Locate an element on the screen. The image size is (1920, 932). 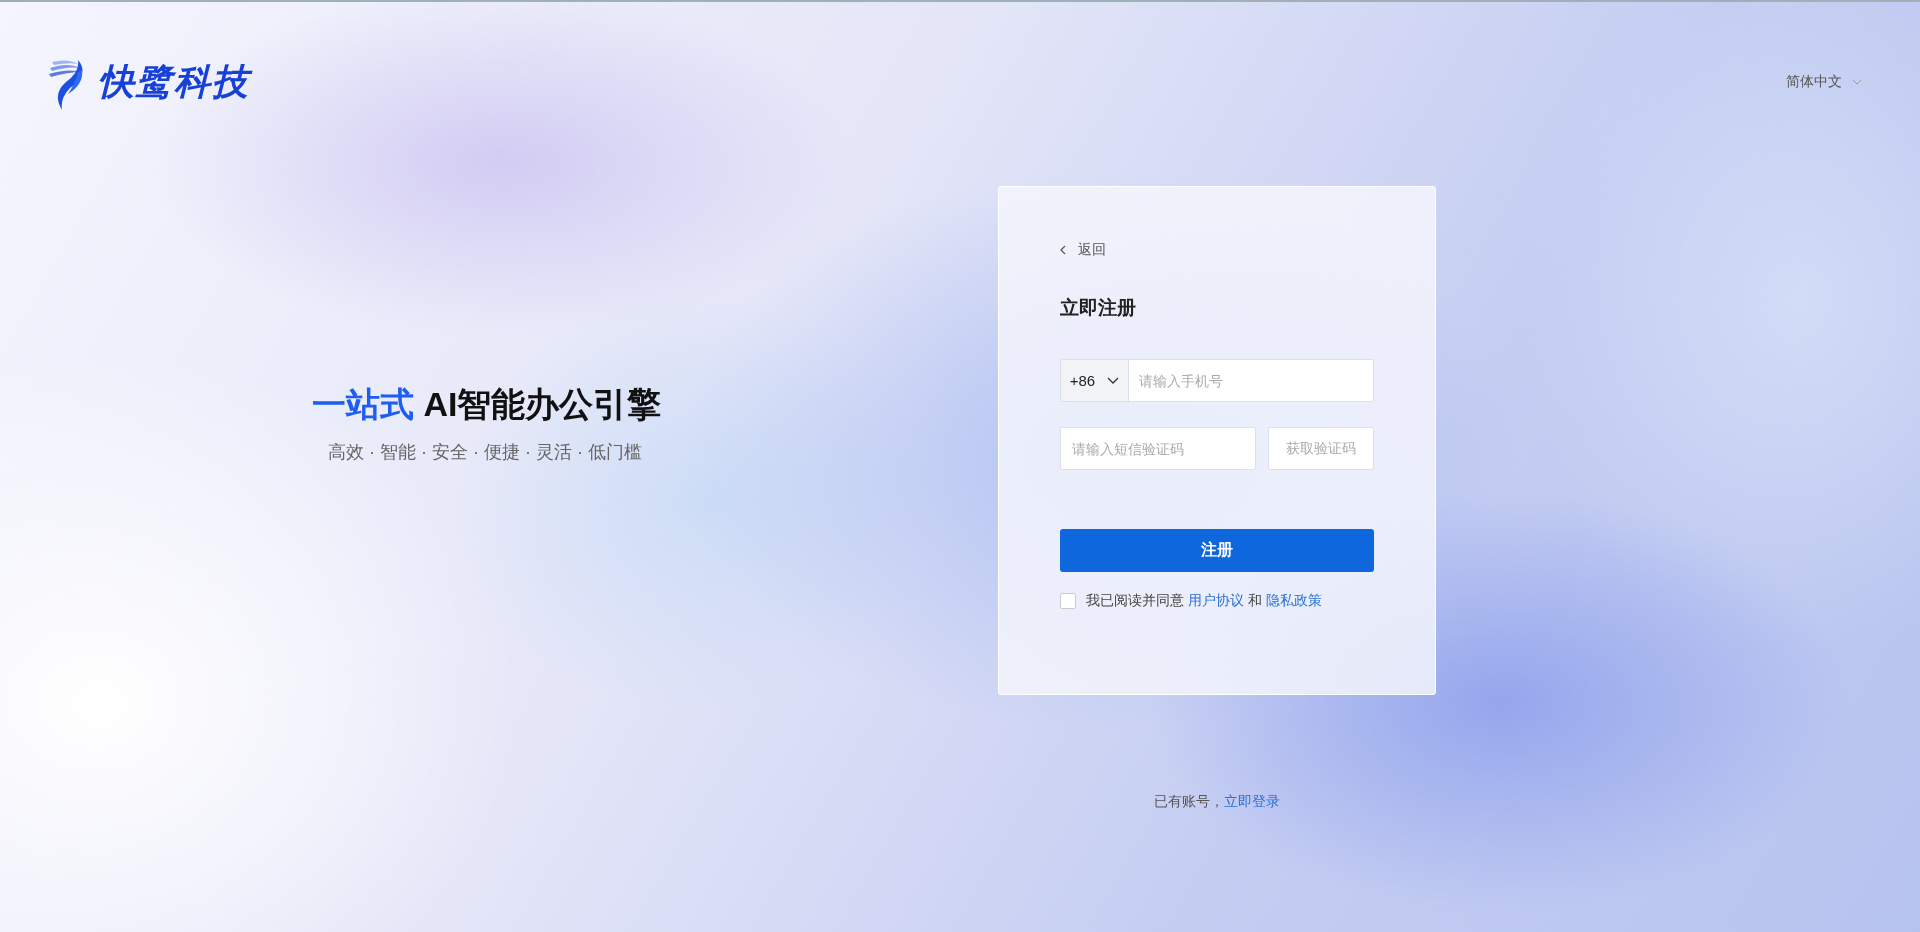
agreement-checkbox is located at coordinates (1068, 601).